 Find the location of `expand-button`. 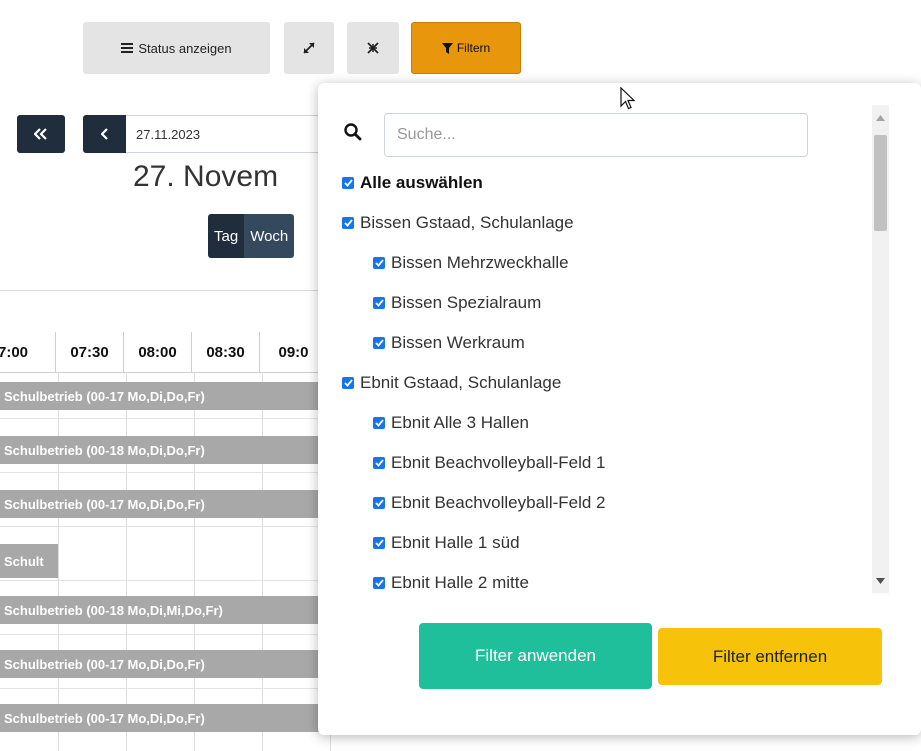

expand-button is located at coordinates (309, 48).